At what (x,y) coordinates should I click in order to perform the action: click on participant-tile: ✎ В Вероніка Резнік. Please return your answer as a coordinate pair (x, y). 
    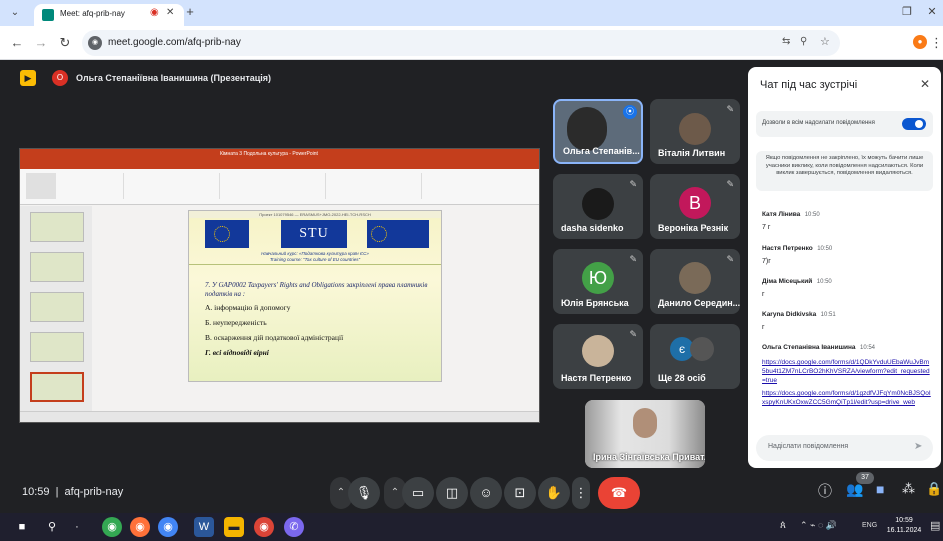
    Looking at the image, I should click on (695, 206).